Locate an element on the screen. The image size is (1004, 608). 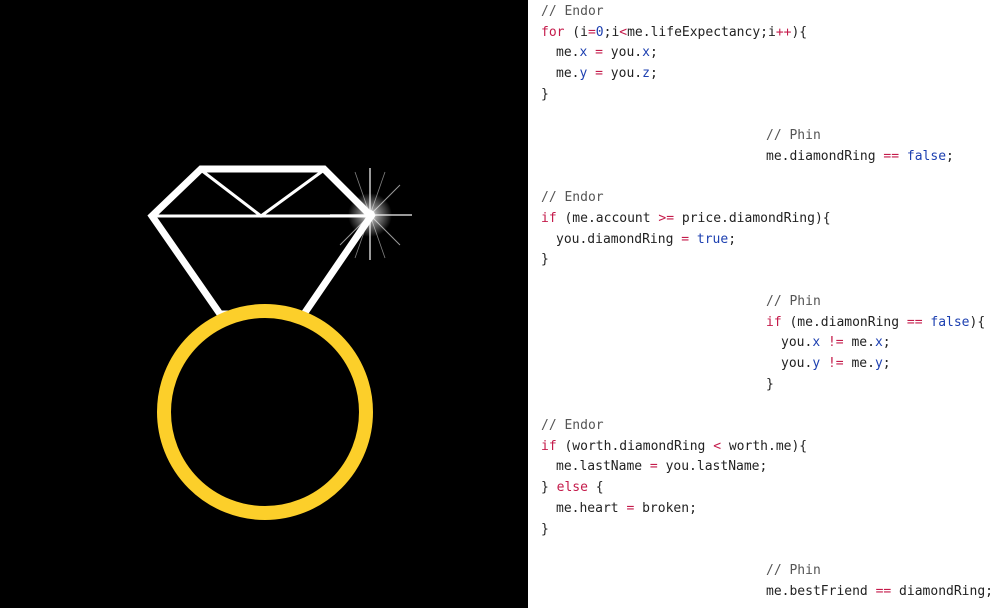
code-token: ;i is located at coordinates (611, 32).